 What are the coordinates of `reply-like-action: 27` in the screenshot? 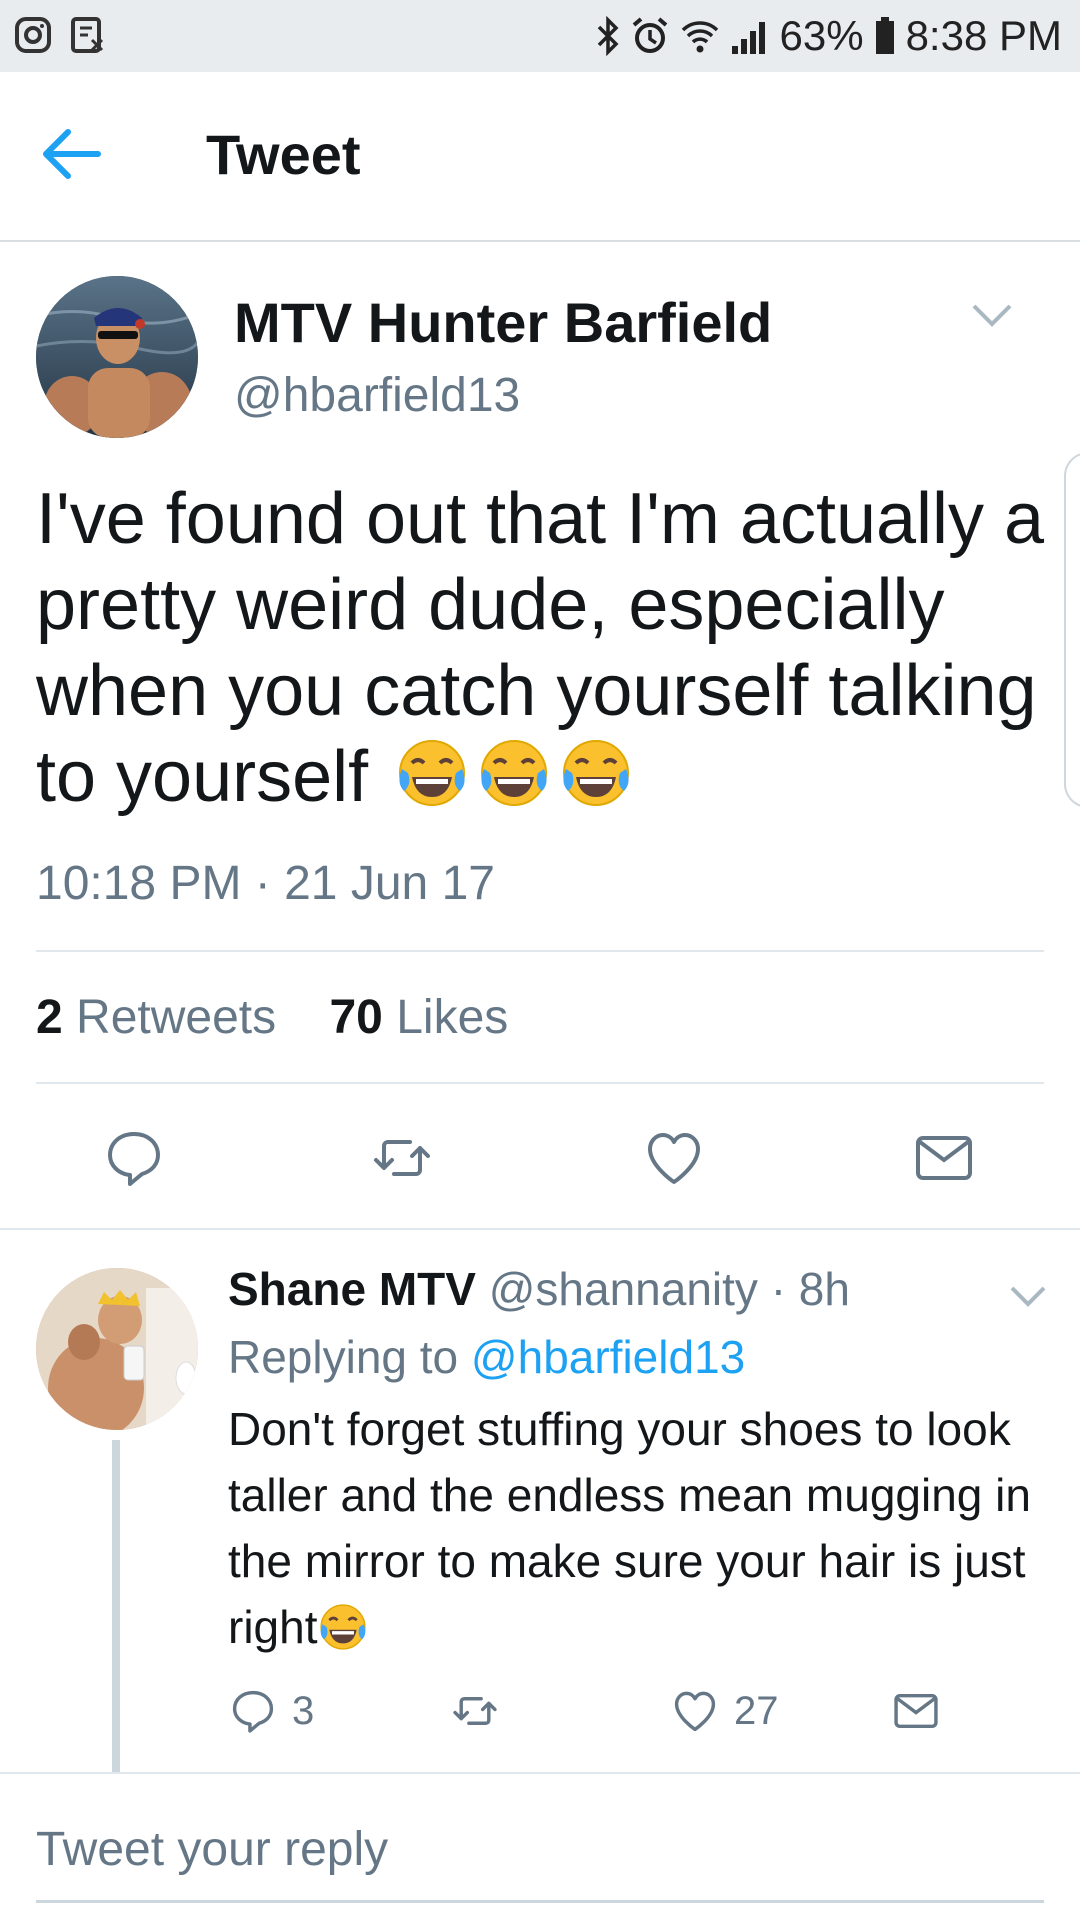 It's located at (725, 1711).